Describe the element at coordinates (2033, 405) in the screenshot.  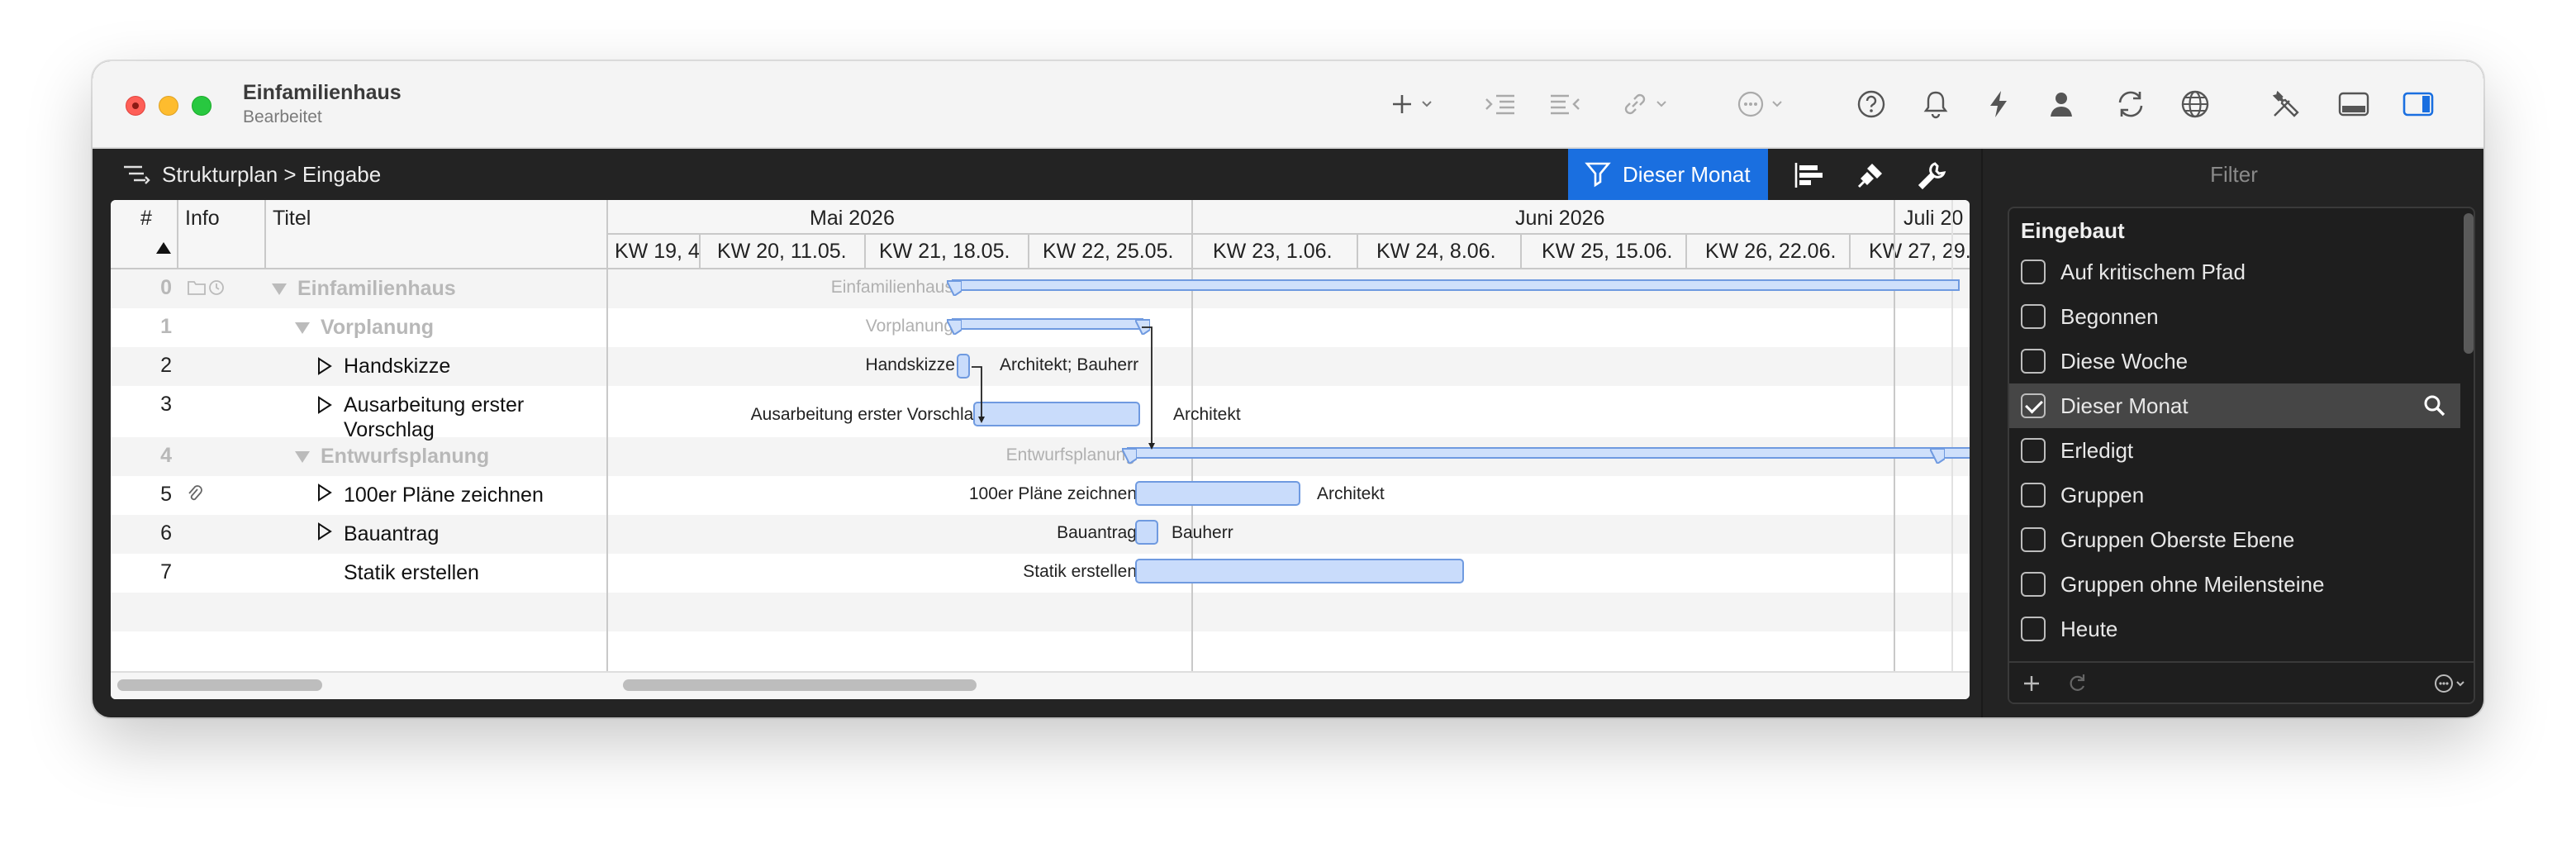
I see `checkbox-checked` at that location.